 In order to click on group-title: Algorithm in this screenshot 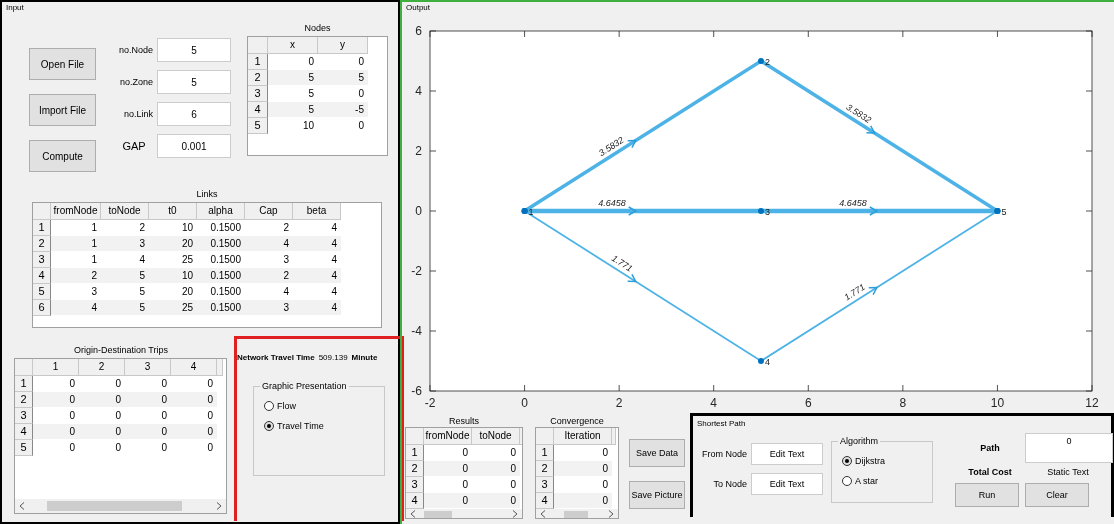, I will do `click(859, 441)`.